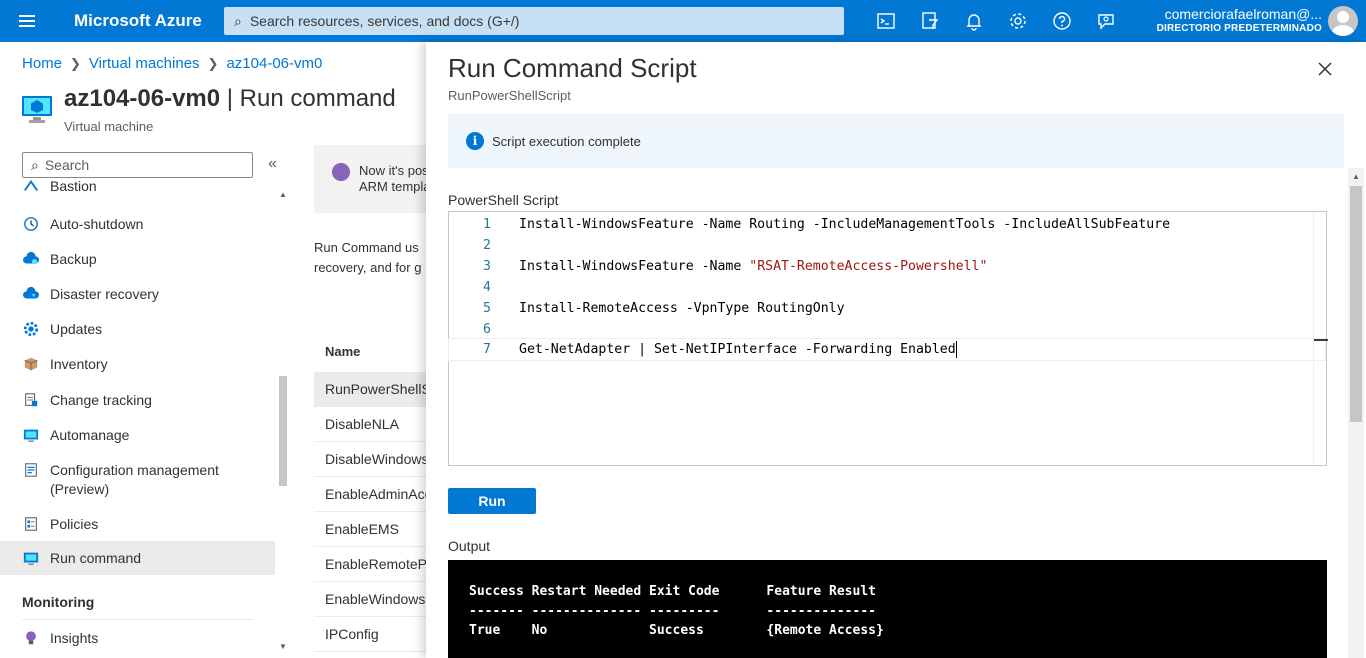 This screenshot has height=658, width=1366. I want to click on line-number: 6, so click(487, 329).